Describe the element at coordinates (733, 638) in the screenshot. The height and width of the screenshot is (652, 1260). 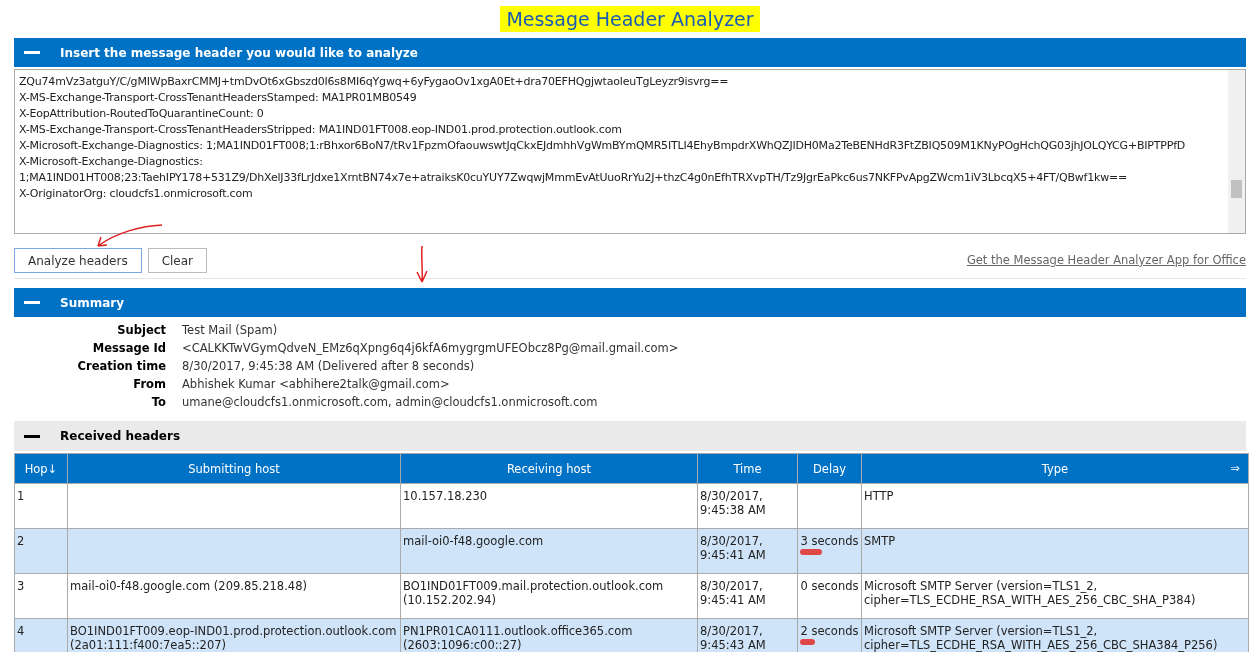
I see `table-cell-text: 8/30/2017, 9:45:43 AM` at that location.